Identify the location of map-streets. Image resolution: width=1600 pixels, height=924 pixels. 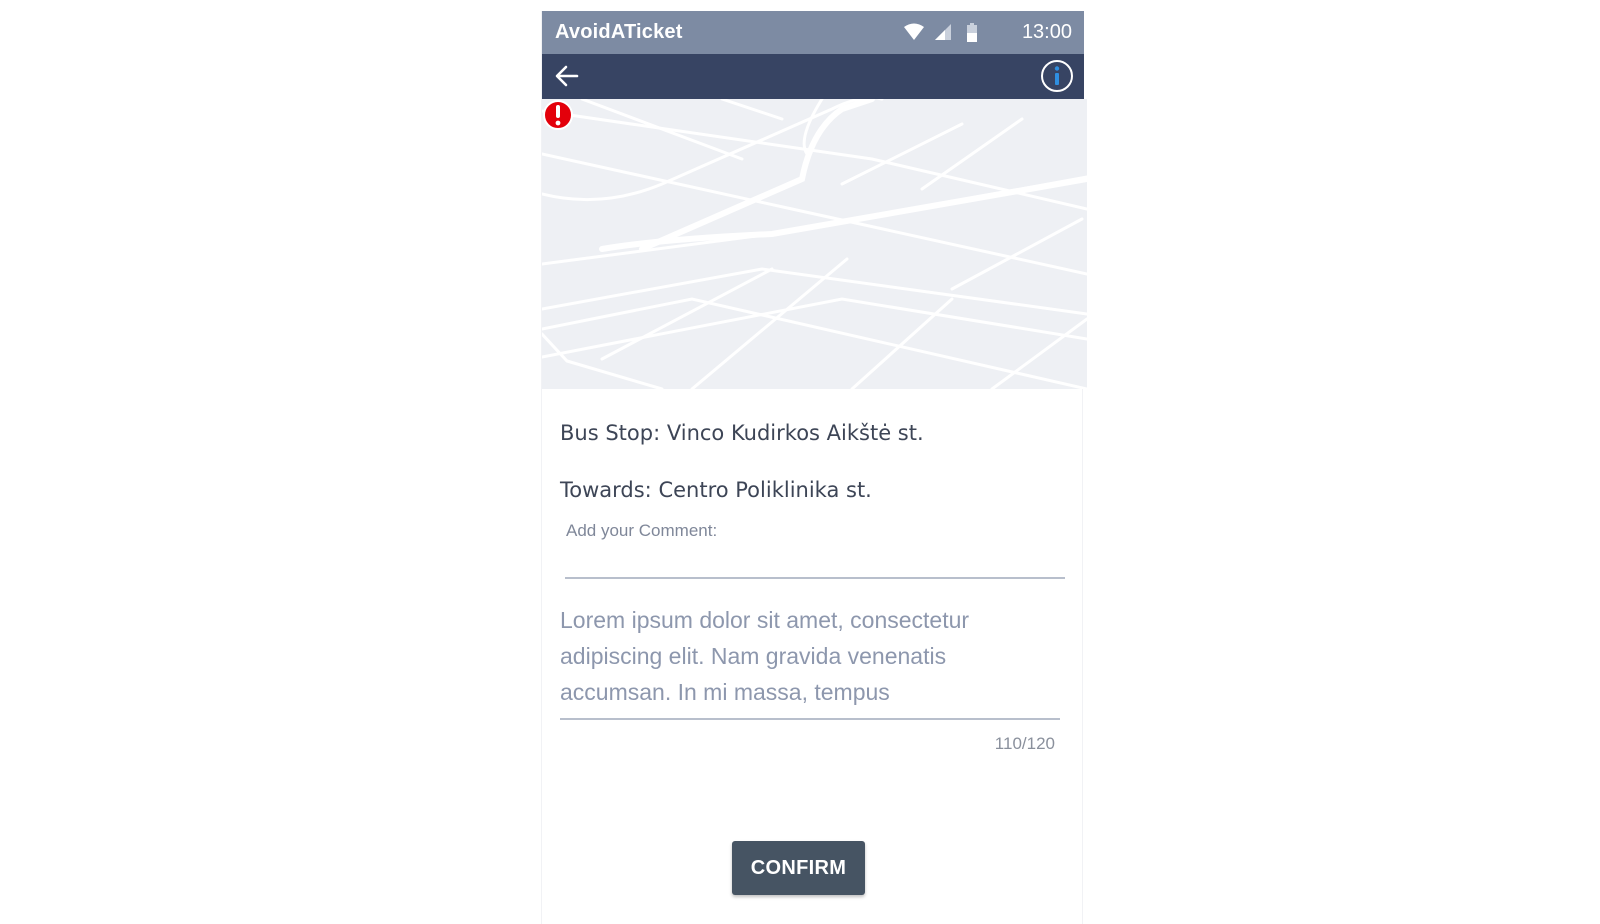
(814, 244).